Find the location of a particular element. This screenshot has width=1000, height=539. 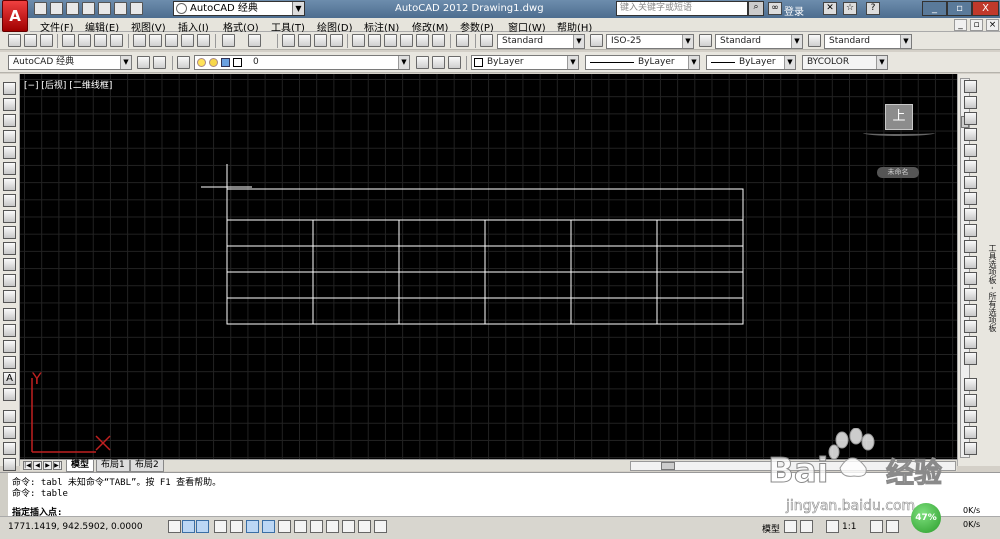

annotation-visibility-icon is located at coordinates (876, 526).